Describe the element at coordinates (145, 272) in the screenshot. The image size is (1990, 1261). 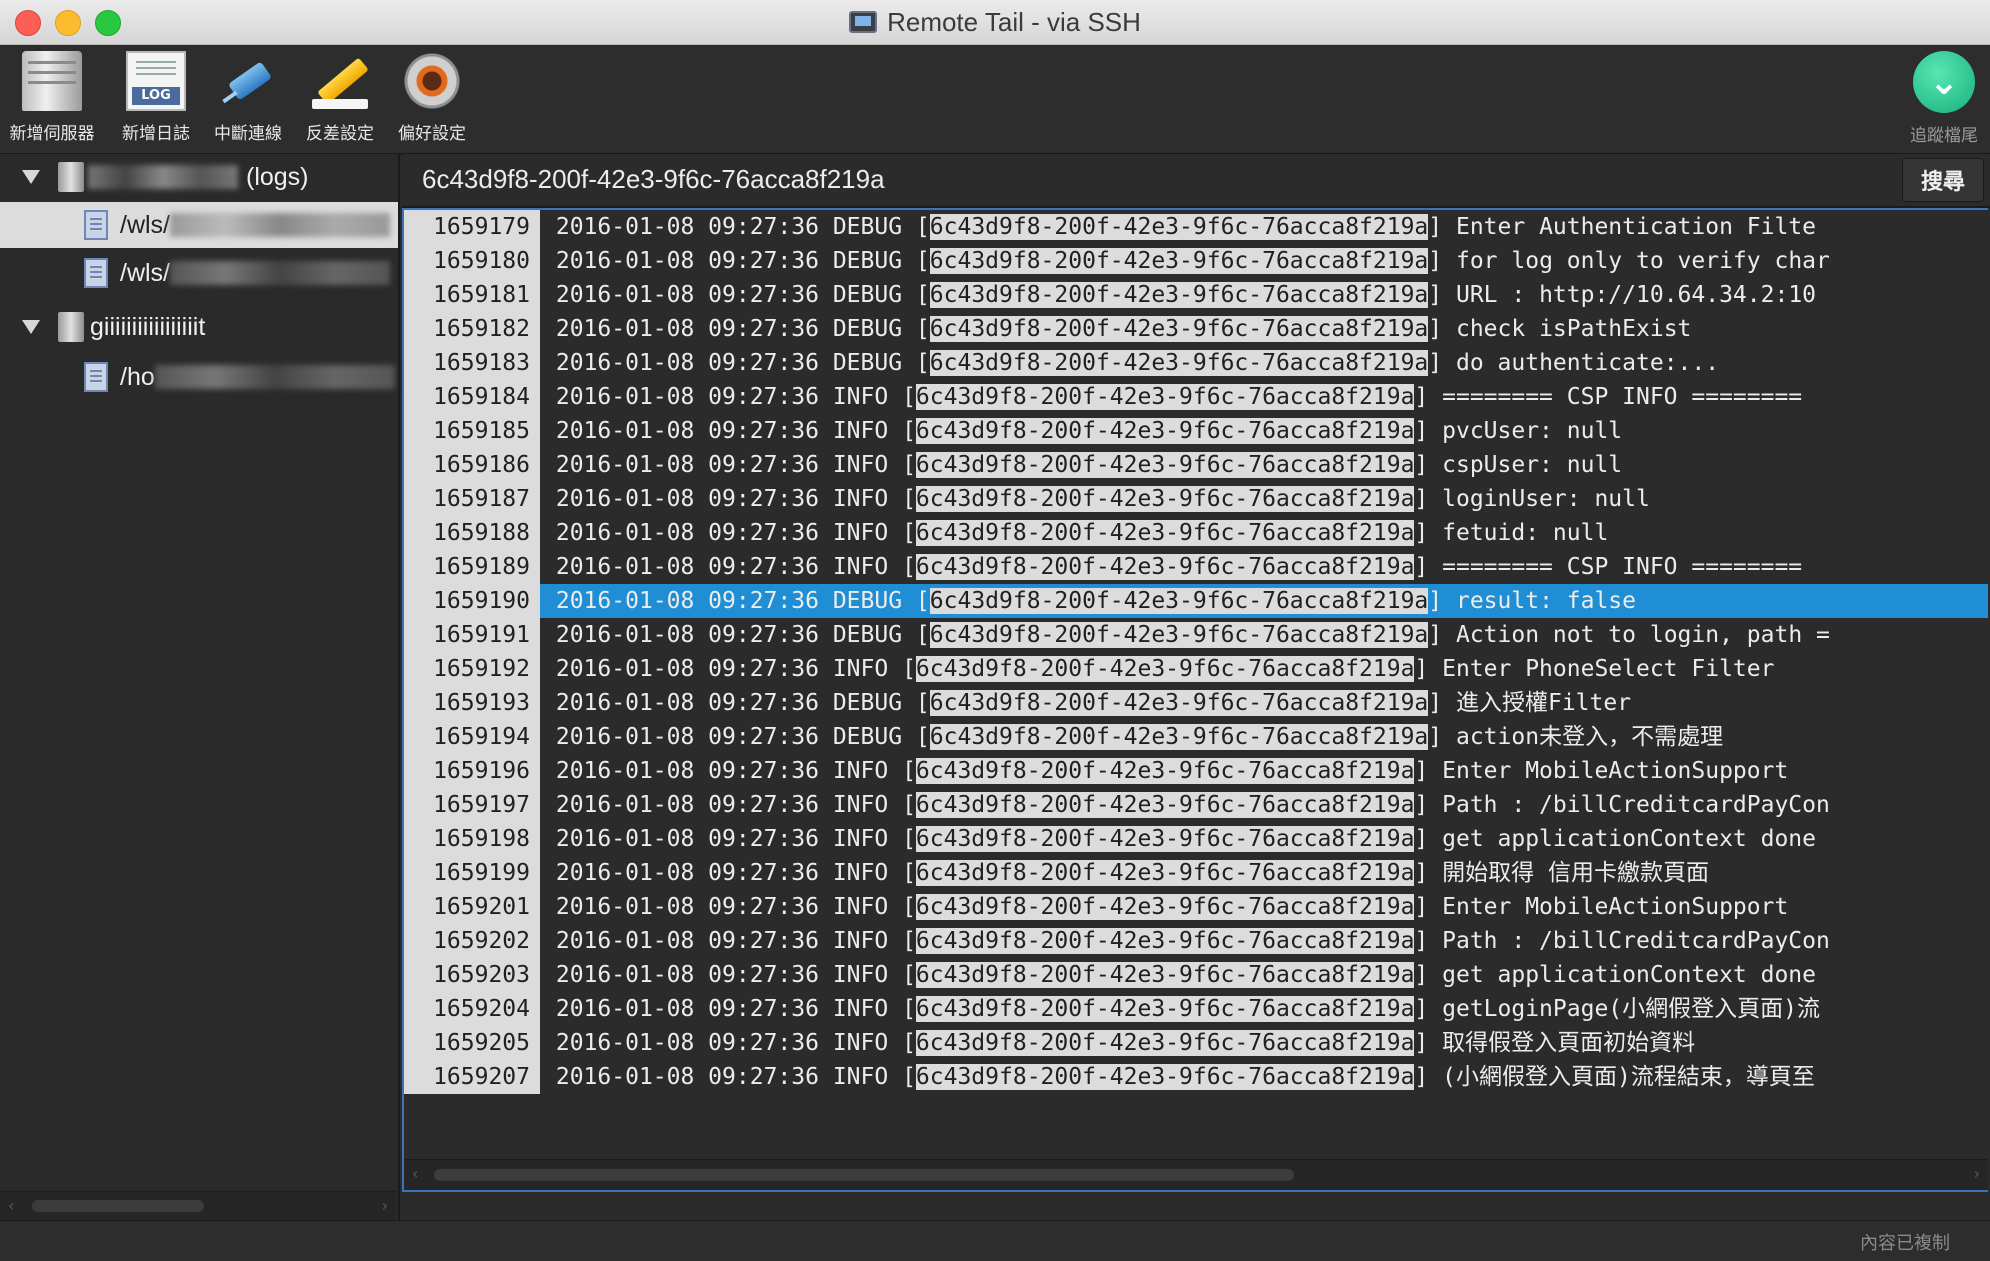
I see `tree-item-label: /wls/` at that location.